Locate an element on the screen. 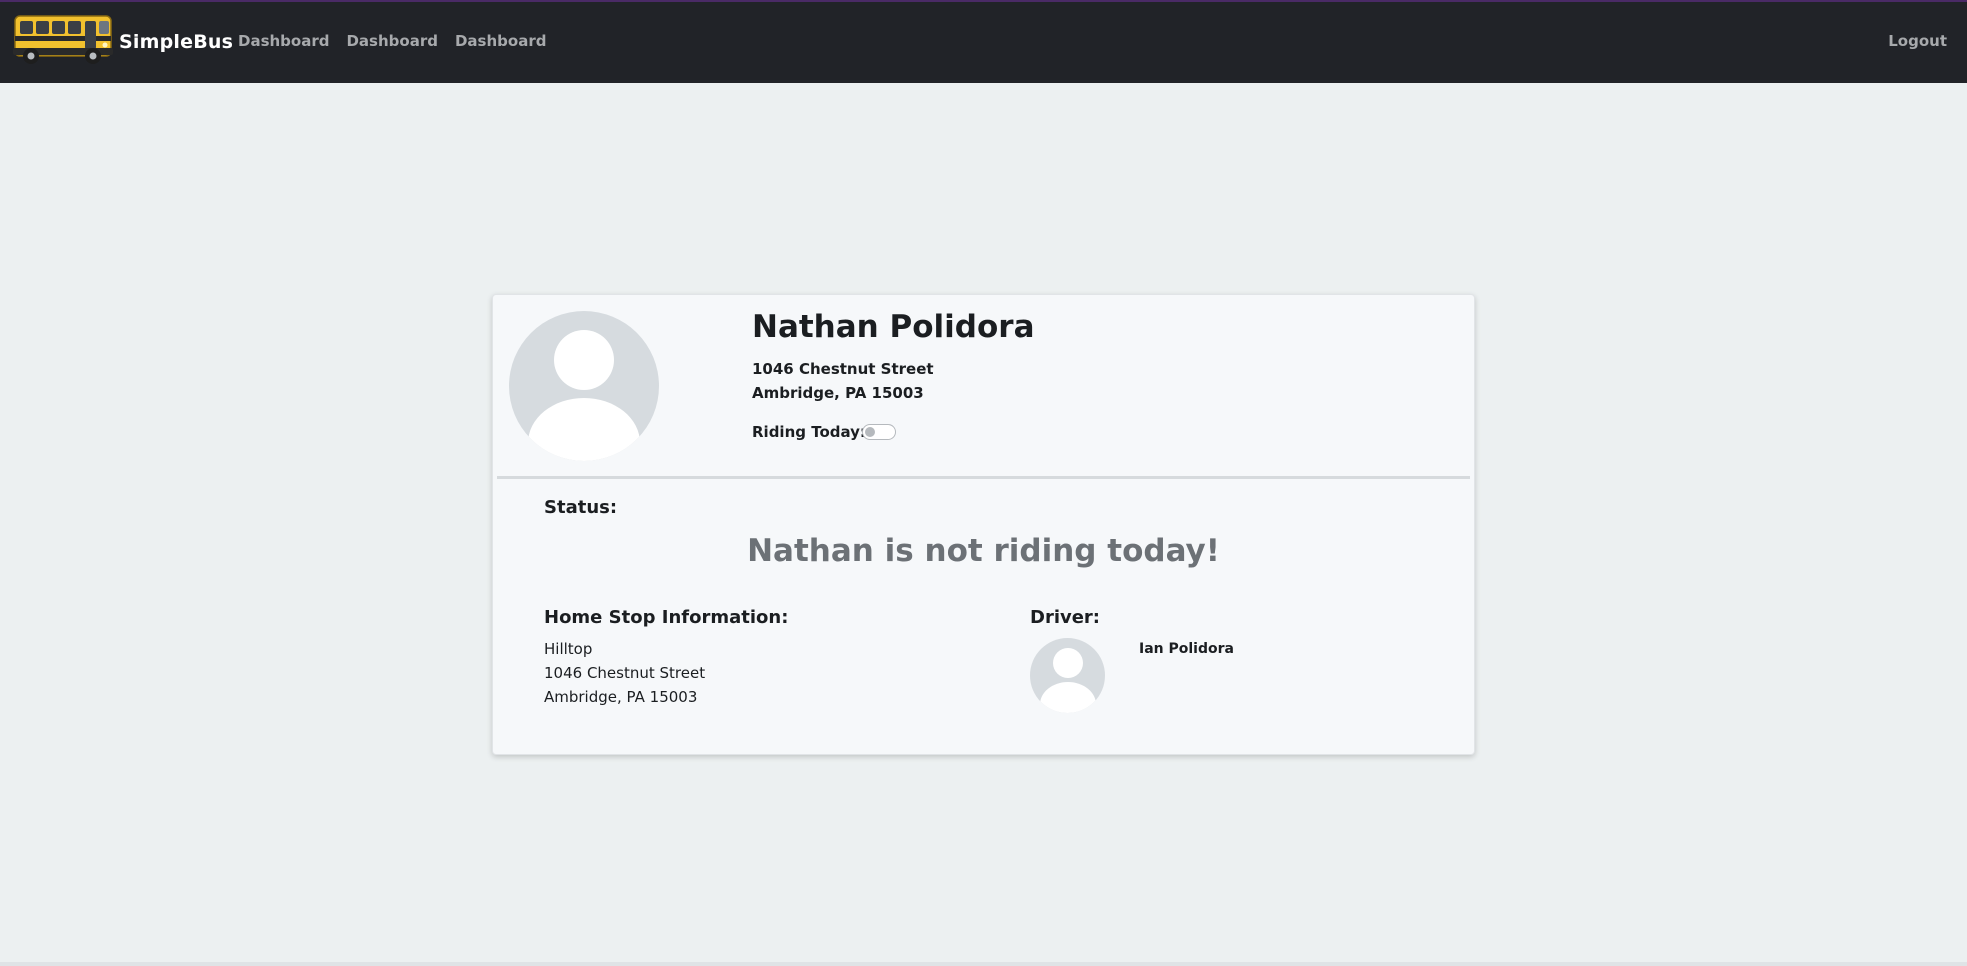 The width and height of the screenshot is (1967, 966). nav-link-dashboard-2: Dashboard is located at coordinates (391, 41).